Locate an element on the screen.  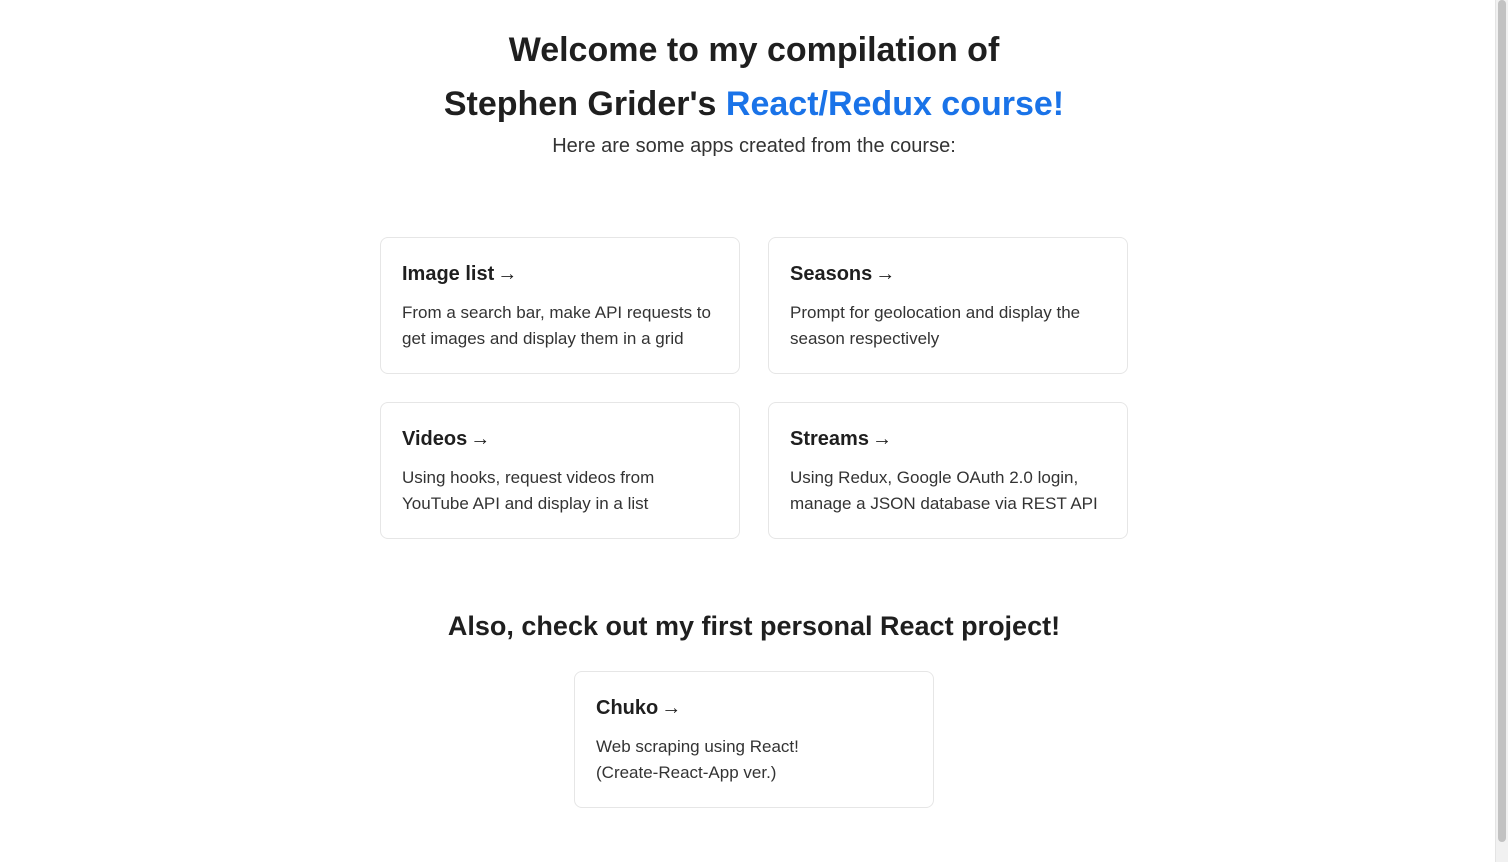
card-title-text: Streams is located at coordinates (829, 439).